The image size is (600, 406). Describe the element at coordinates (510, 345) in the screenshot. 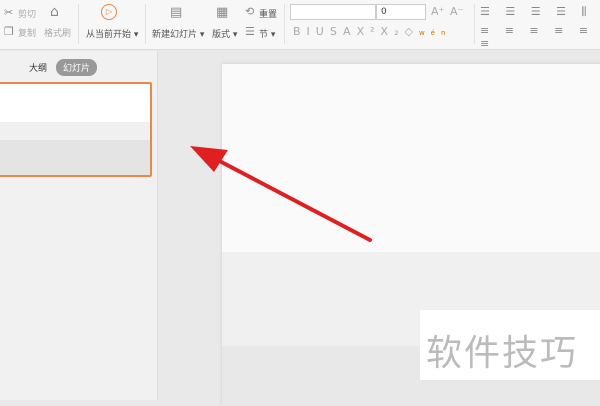

I see `watermark: 软件技巧` at that location.